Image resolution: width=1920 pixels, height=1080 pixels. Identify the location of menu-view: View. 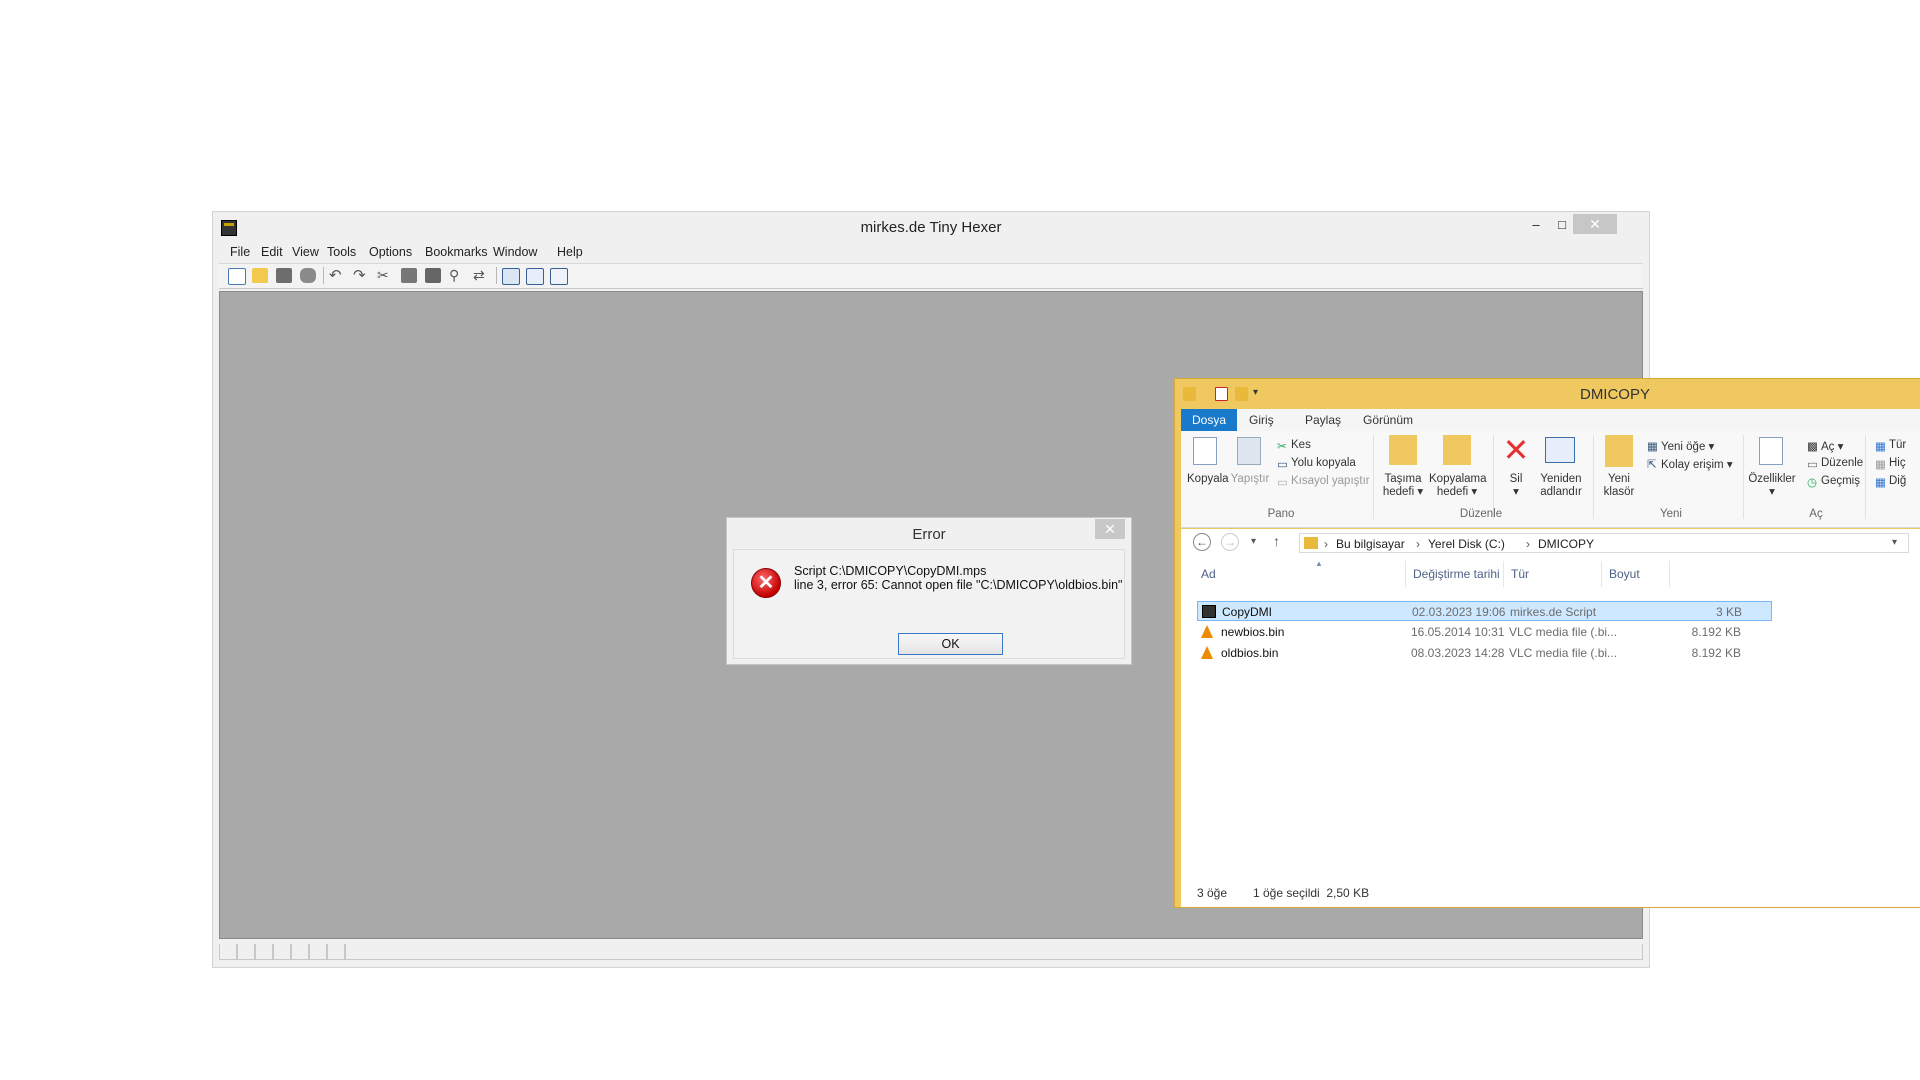
(305, 252).